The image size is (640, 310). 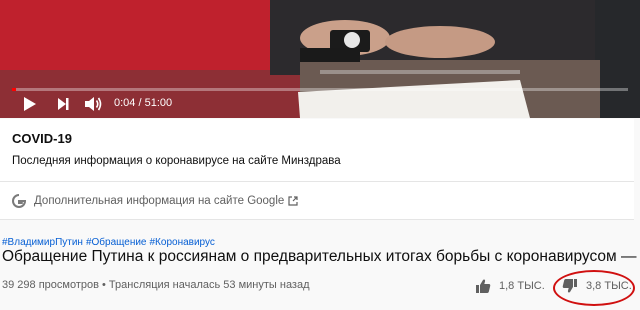 I want to click on like-button: 1,8 ТЫС., so click(x=510, y=286).